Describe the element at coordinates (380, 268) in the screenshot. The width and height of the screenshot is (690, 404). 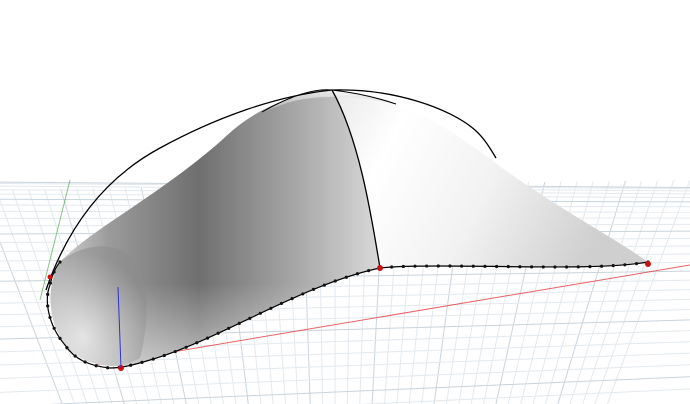
I see `corner-point-middle` at that location.